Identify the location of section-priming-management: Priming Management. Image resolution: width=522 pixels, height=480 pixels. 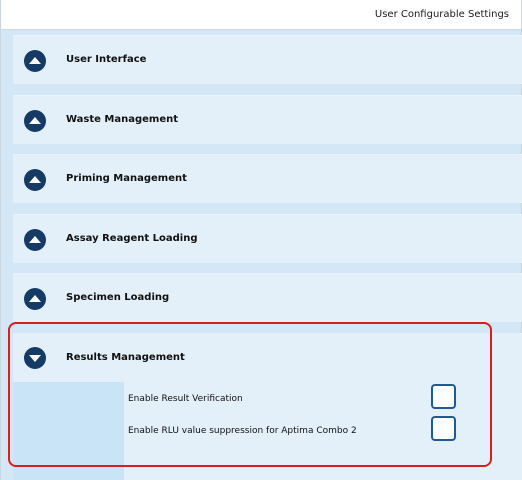
(267, 178).